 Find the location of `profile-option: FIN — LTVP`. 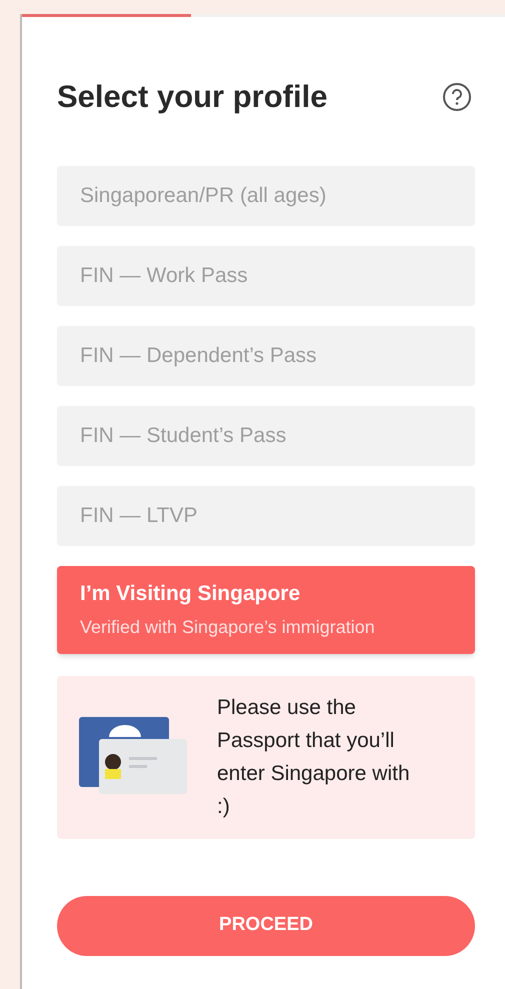

profile-option: FIN — LTVP is located at coordinates (266, 516).